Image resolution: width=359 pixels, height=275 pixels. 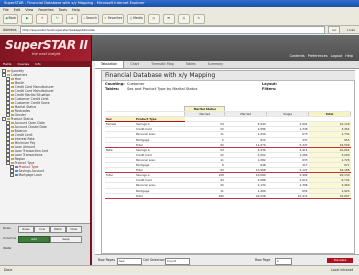 What do you see at coordinates (228, 76) in the screenshot?
I see `panel-title: Financial Database with x/y Mapping` at bounding box center [228, 76].